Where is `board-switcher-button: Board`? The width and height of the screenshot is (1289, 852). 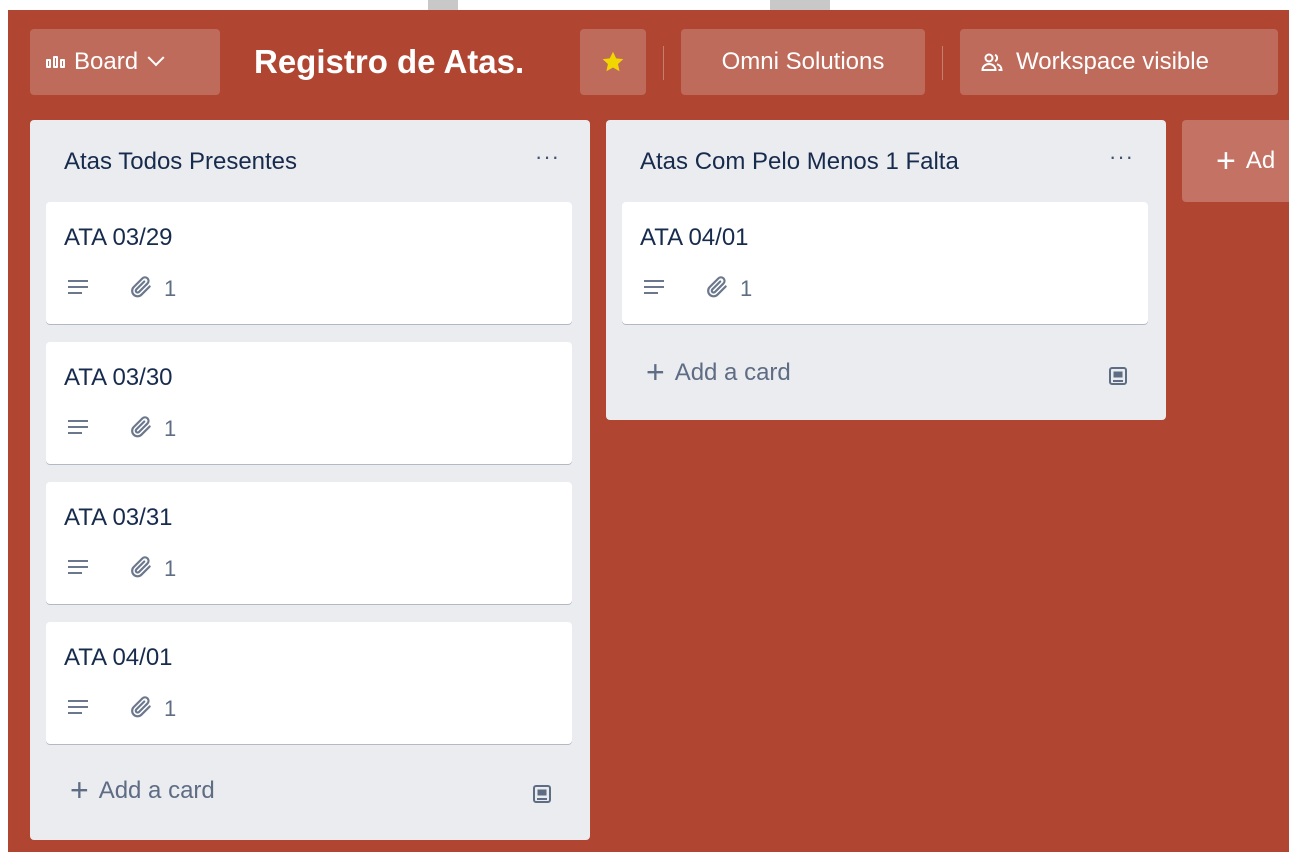 board-switcher-button: Board is located at coordinates (125, 62).